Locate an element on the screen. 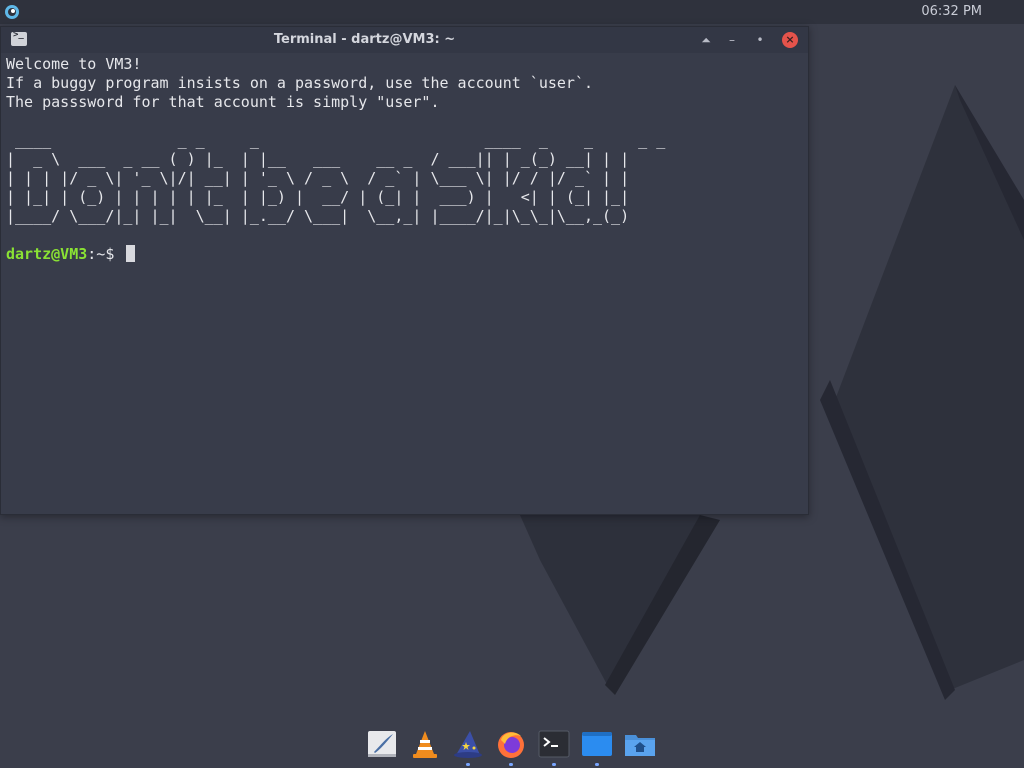  maximize-icon: • is located at coordinates (760, 40).